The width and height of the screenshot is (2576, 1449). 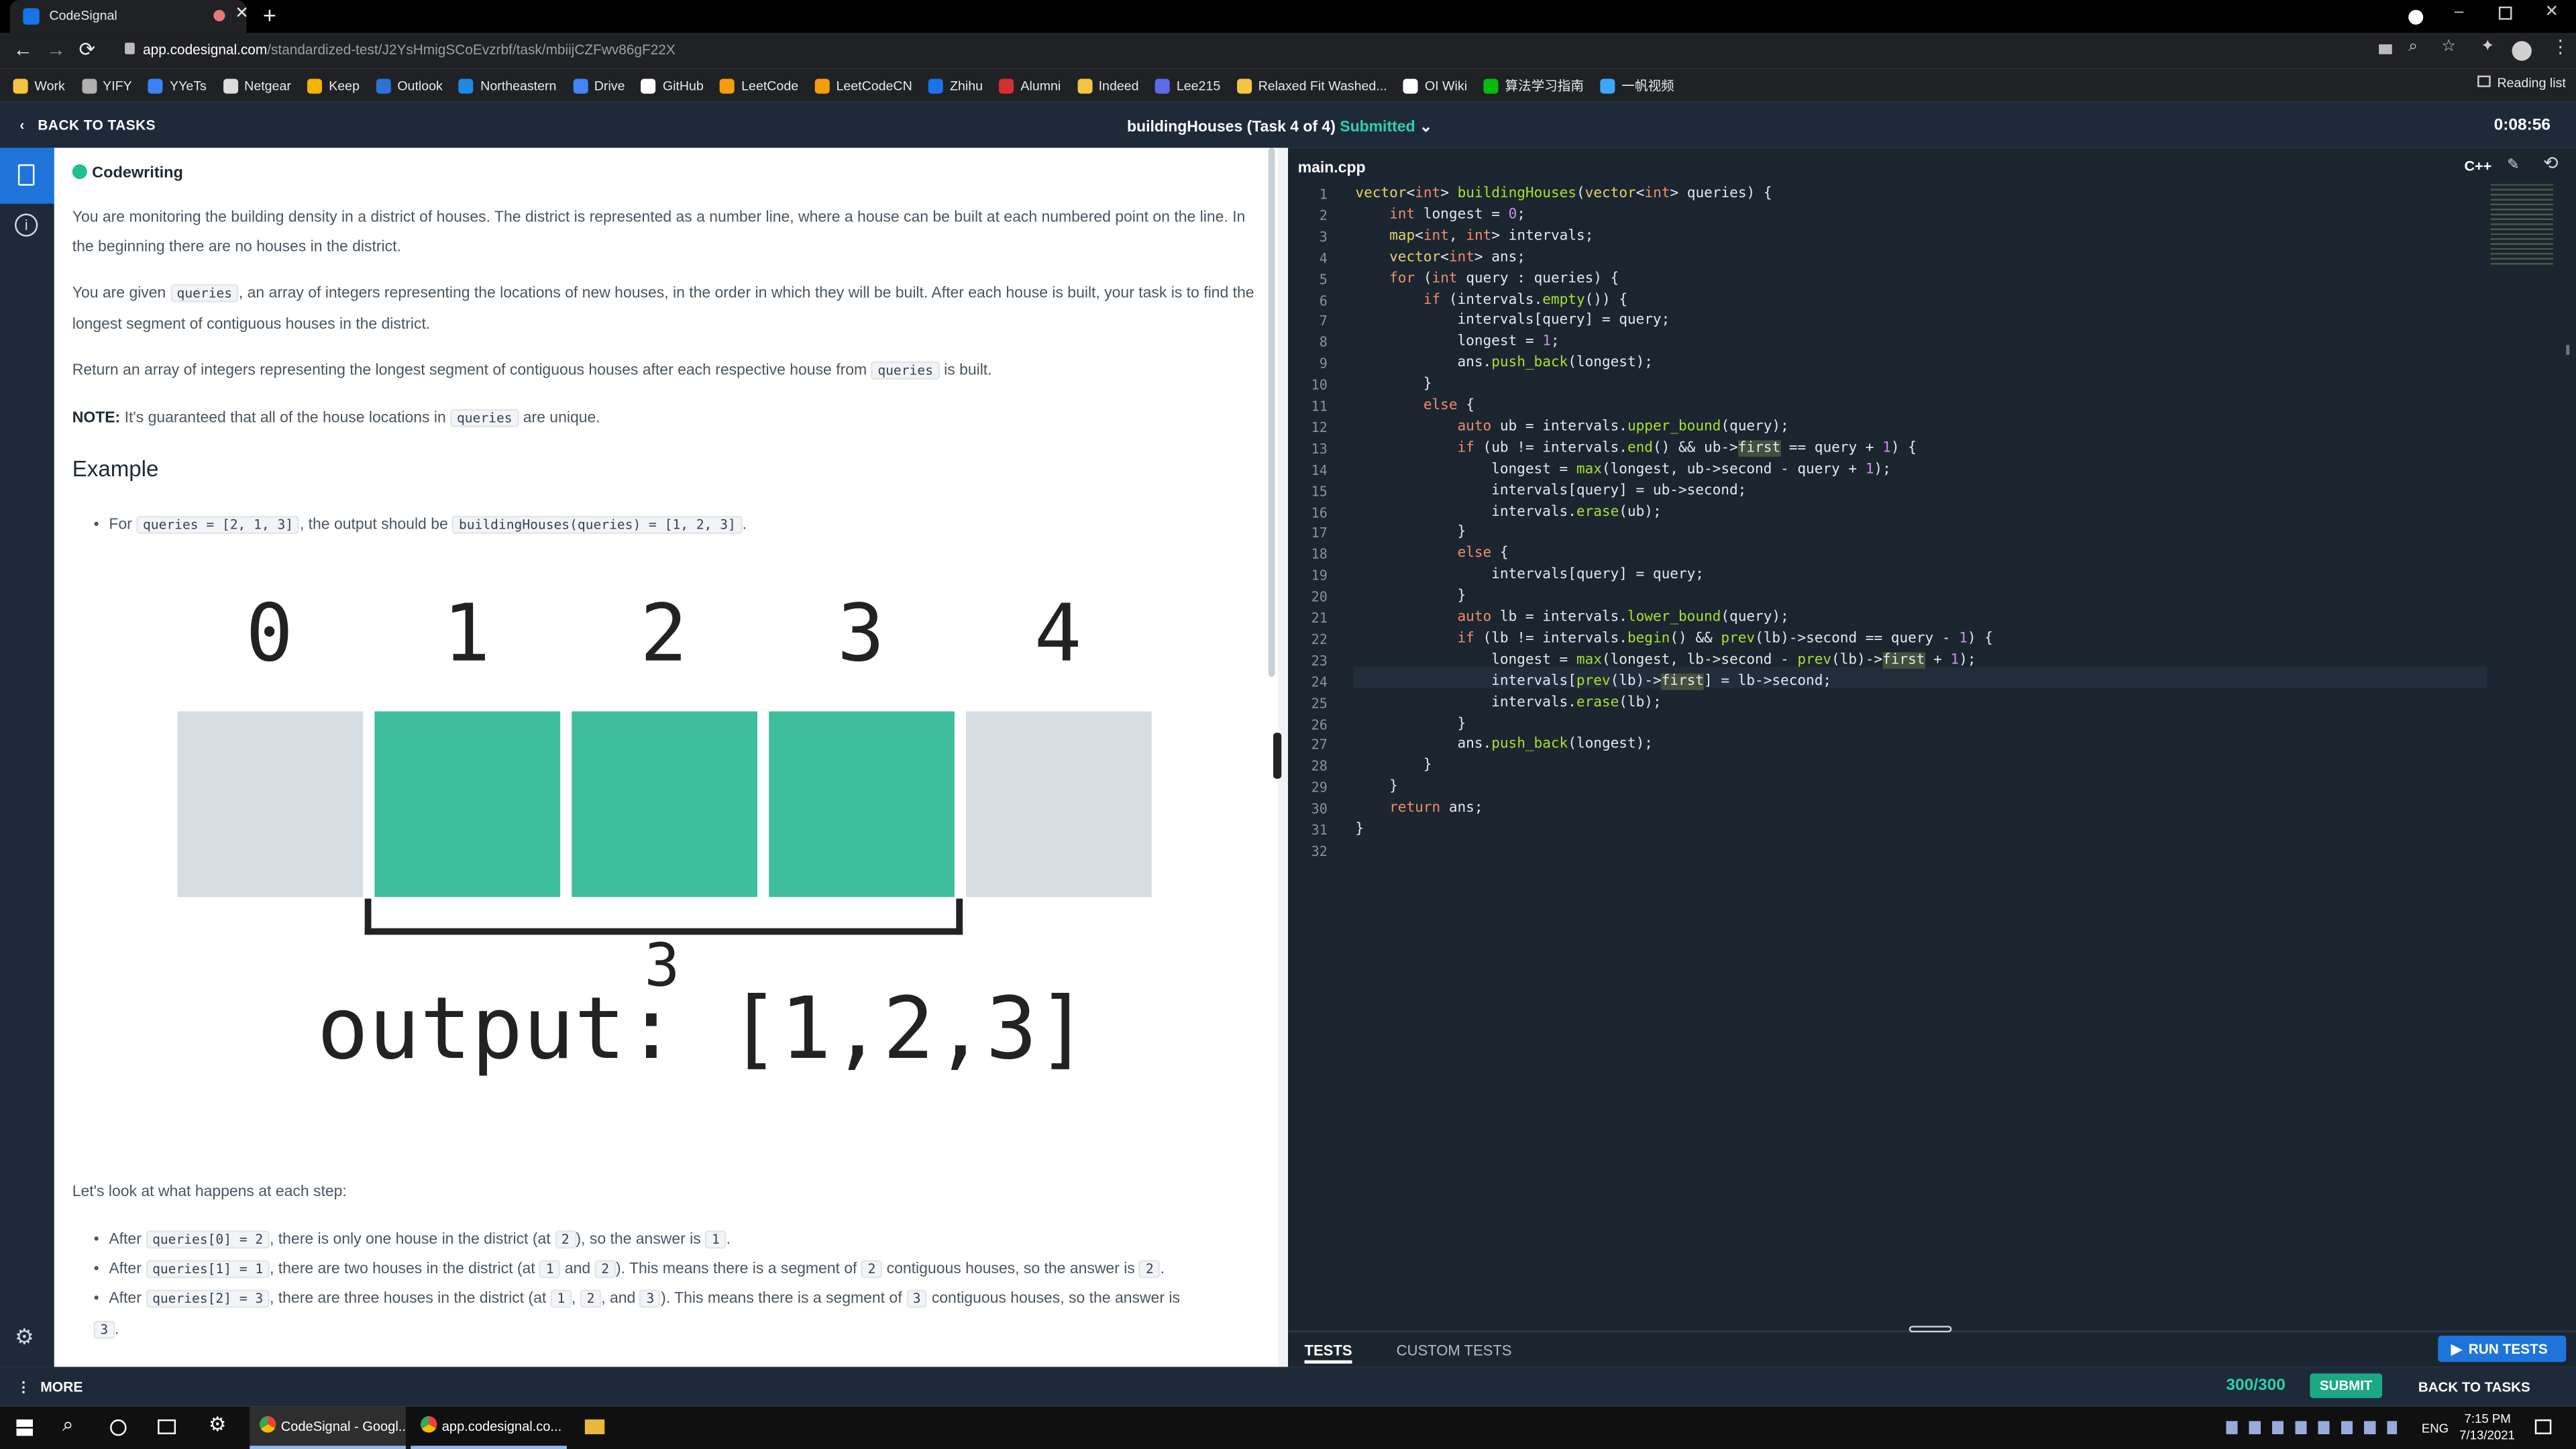 What do you see at coordinates (2568, 350) in the screenshot?
I see `editor-scrollbar` at bounding box center [2568, 350].